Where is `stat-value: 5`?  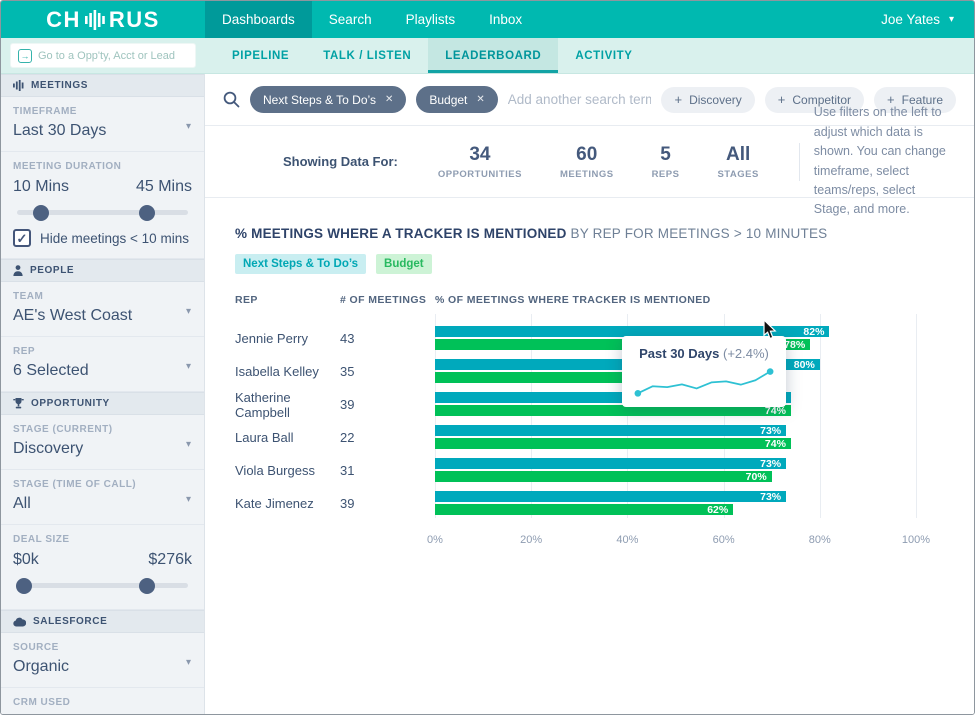
stat-value: 5 is located at coordinates (665, 154).